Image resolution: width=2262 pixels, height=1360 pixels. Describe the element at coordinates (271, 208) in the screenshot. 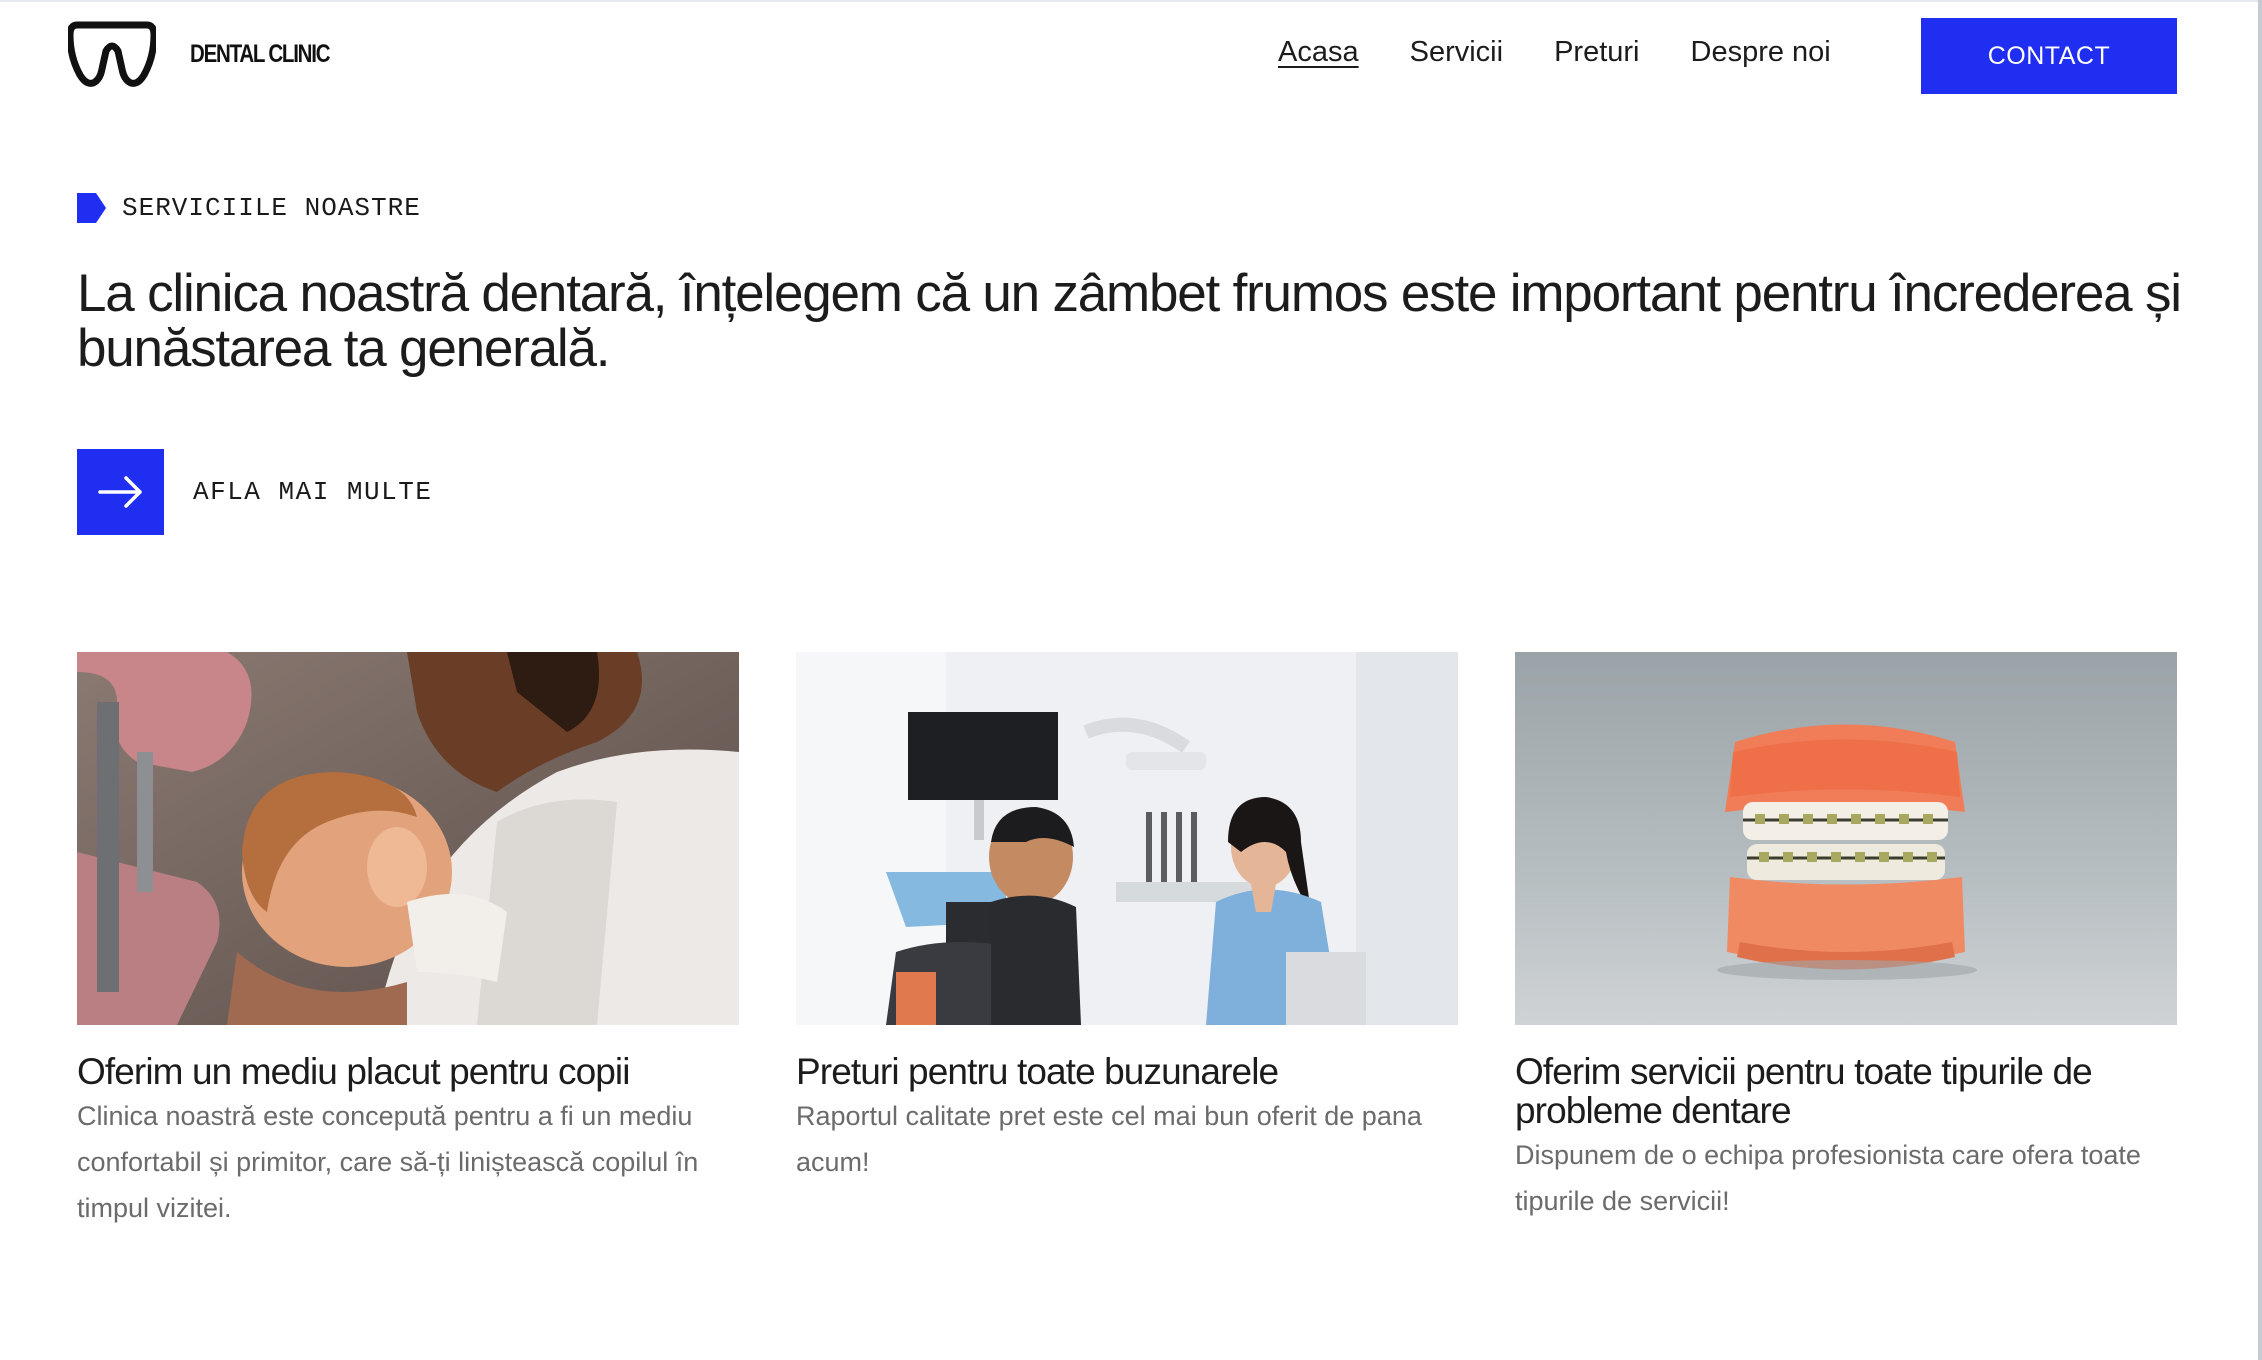

I see `section-label-text: SERVICIILE NOASTRE` at that location.